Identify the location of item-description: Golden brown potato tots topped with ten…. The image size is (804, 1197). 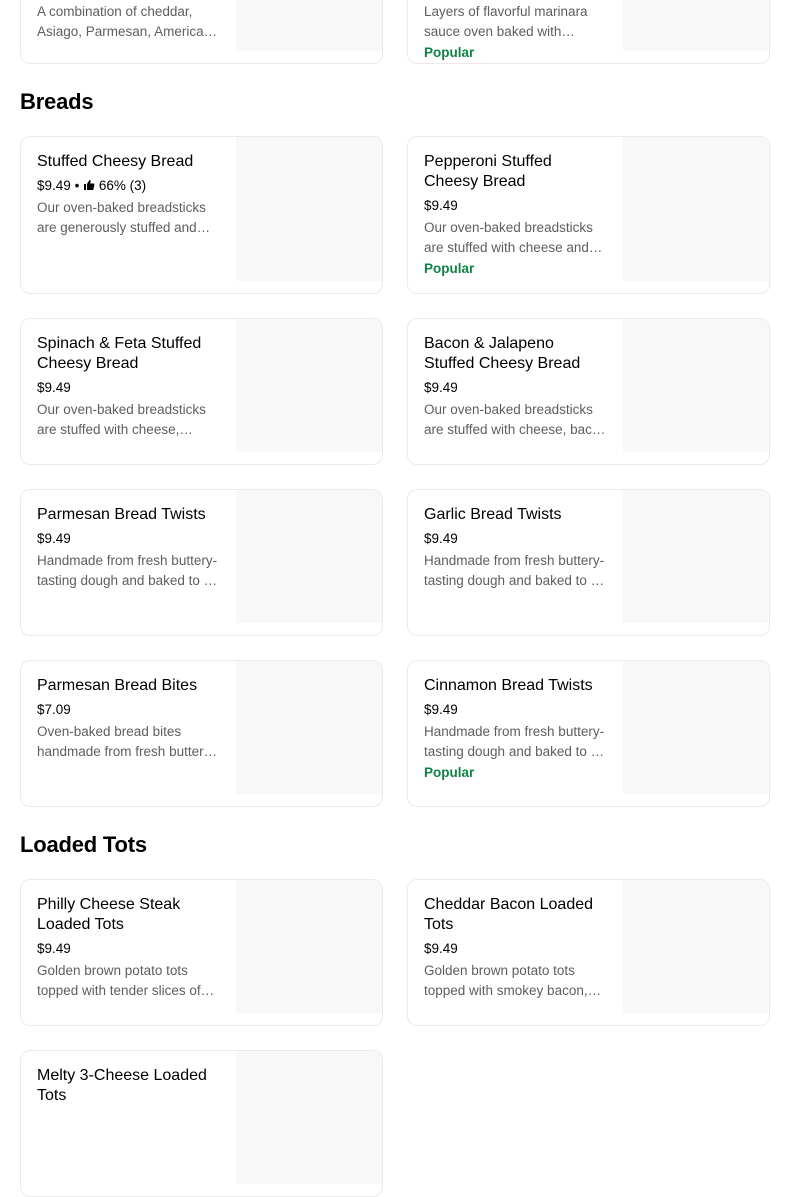
(119, 980).